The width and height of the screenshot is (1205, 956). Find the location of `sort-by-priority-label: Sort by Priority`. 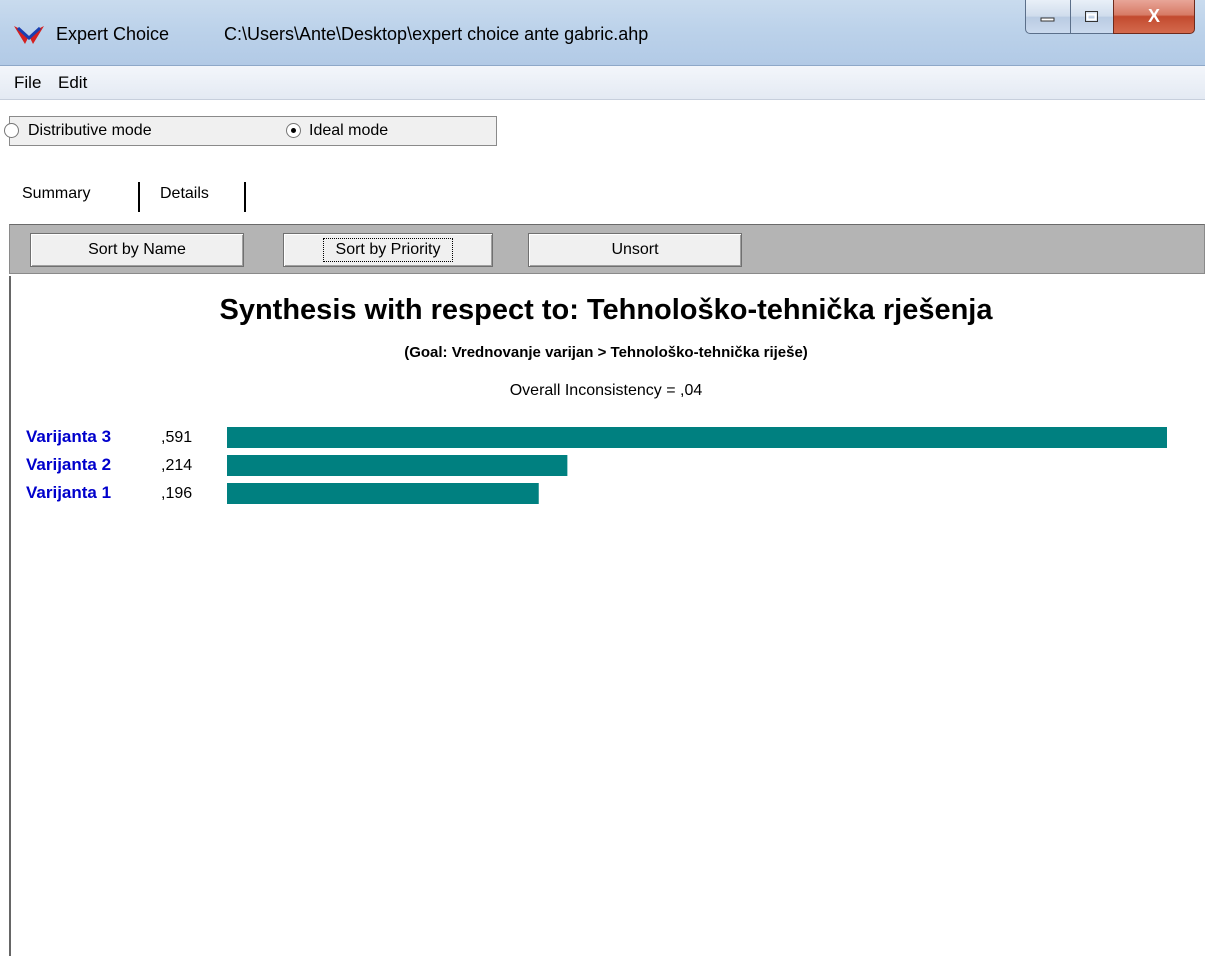

sort-by-priority-label: Sort by Priority is located at coordinates (388, 250).